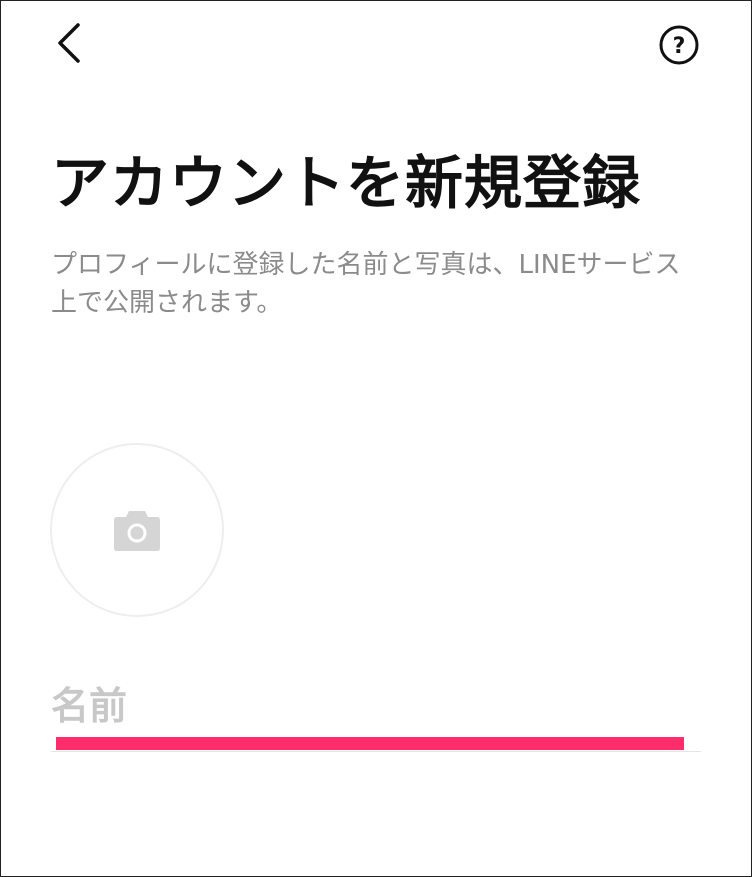 The height and width of the screenshot is (877, 752). What do you see at coordinates (89, 706) in the screenshot?
I see `name-label: 名前` at bounding box center [89, 706].